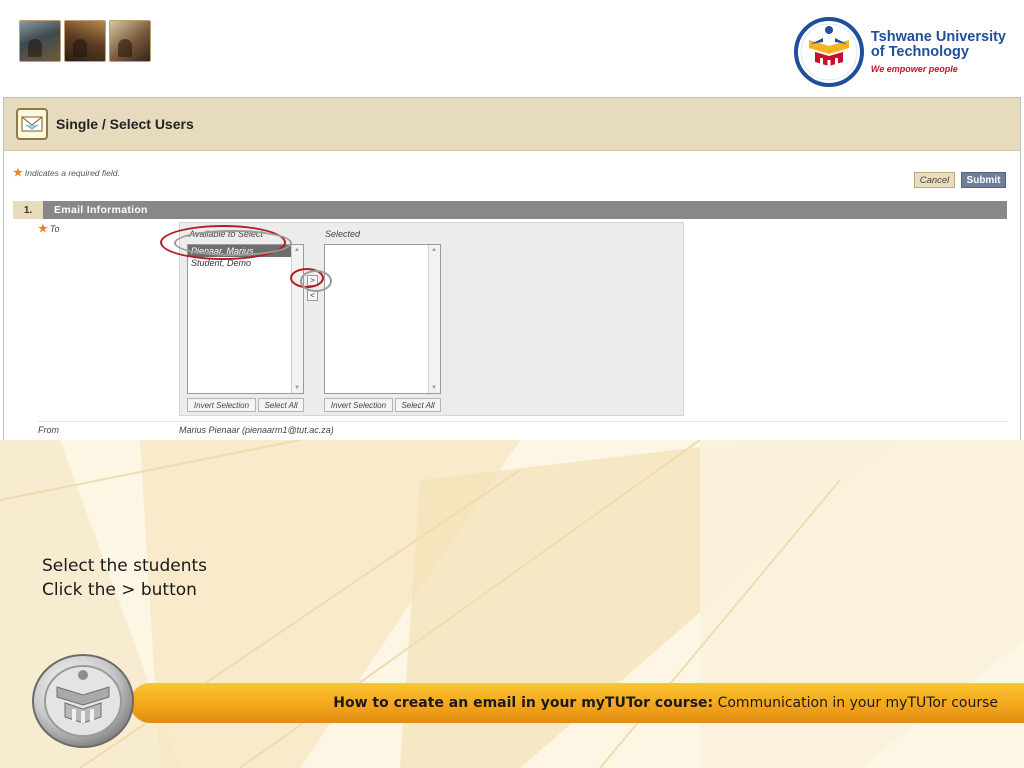  I want to click on section-number: 1., so click(28, 210).